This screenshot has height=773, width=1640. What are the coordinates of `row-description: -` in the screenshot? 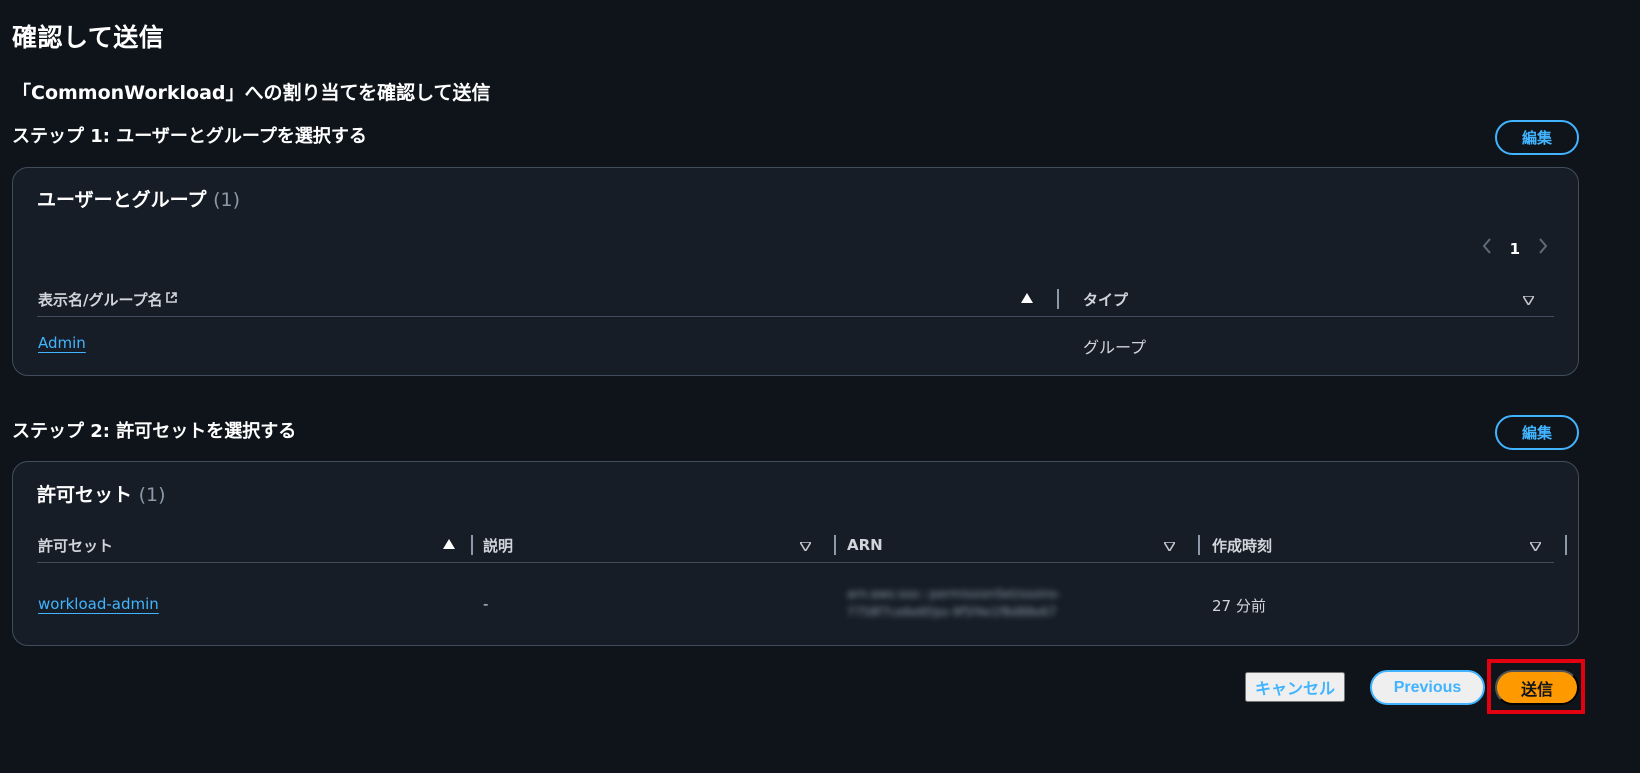 It's located at (486, 604).